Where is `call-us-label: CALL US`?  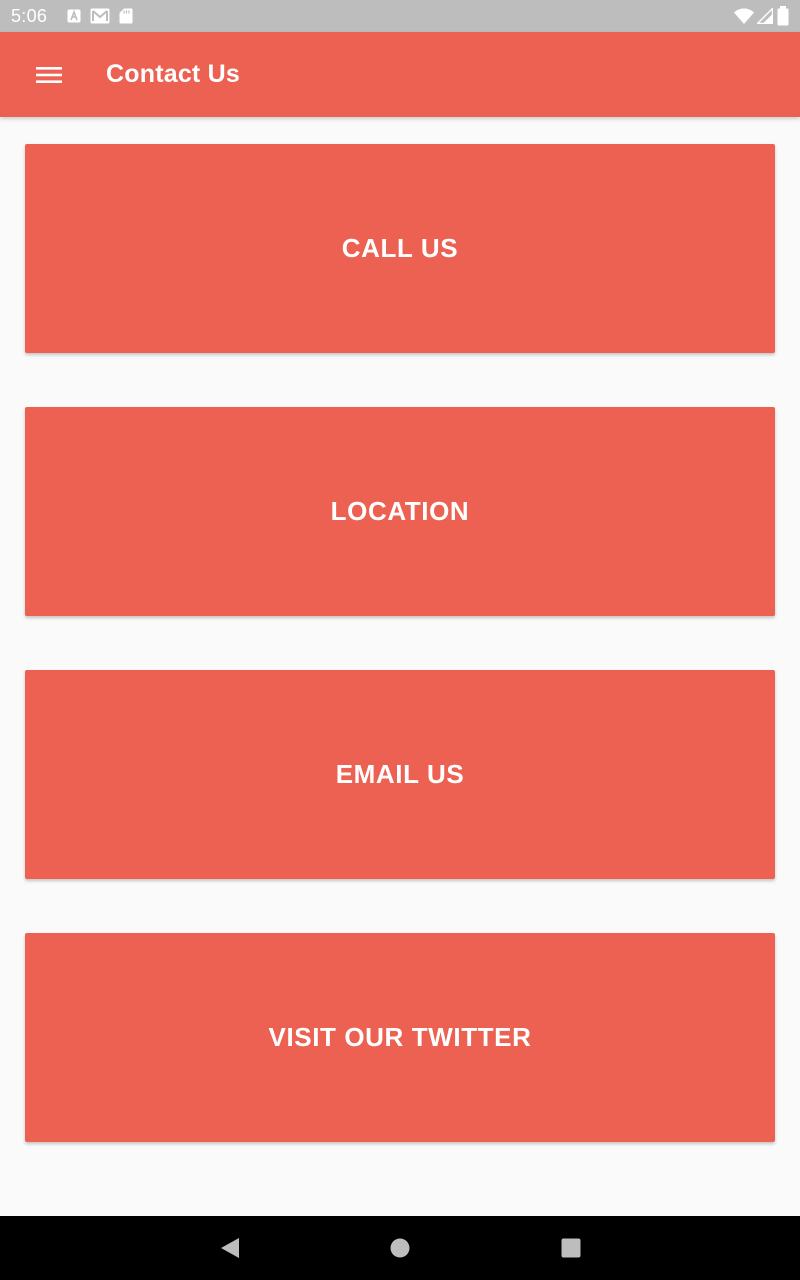
call-us-label: CALL US is located at coordinates (400, 248).